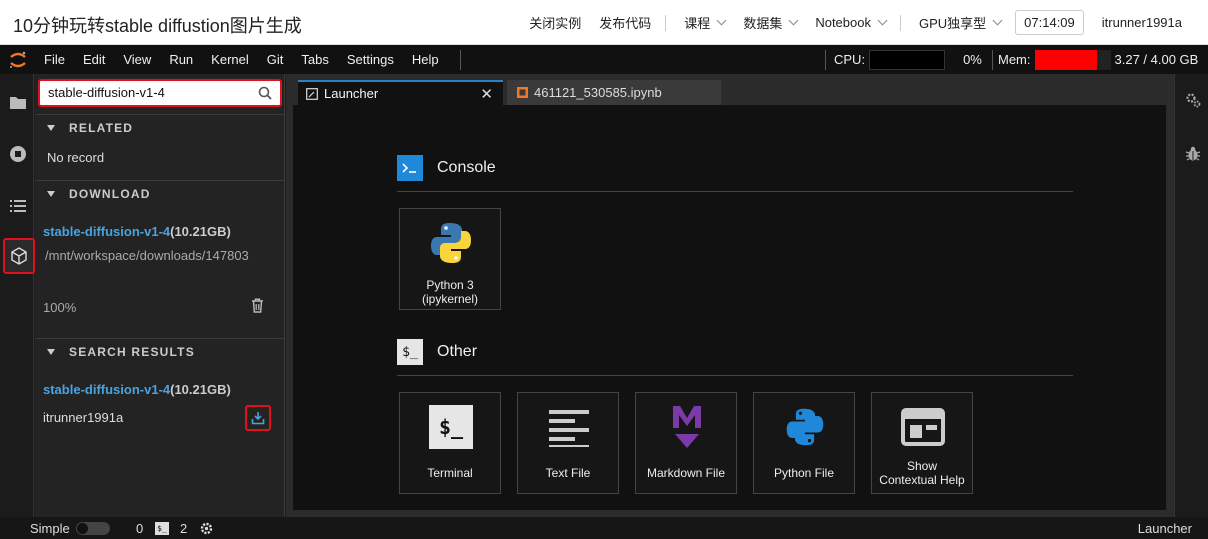 The image size is (1208, 539). What do you see at coordinates (555, 22) in the screenshot?
I see `close-instance-button: 关闭实例` at bounding box center [555, 22].